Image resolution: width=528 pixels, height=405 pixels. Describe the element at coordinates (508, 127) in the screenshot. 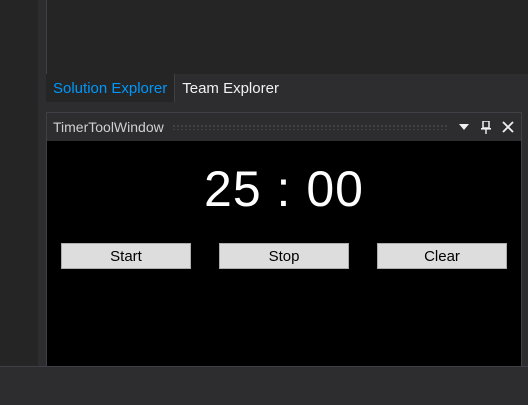

I see `close-icon` at that location.